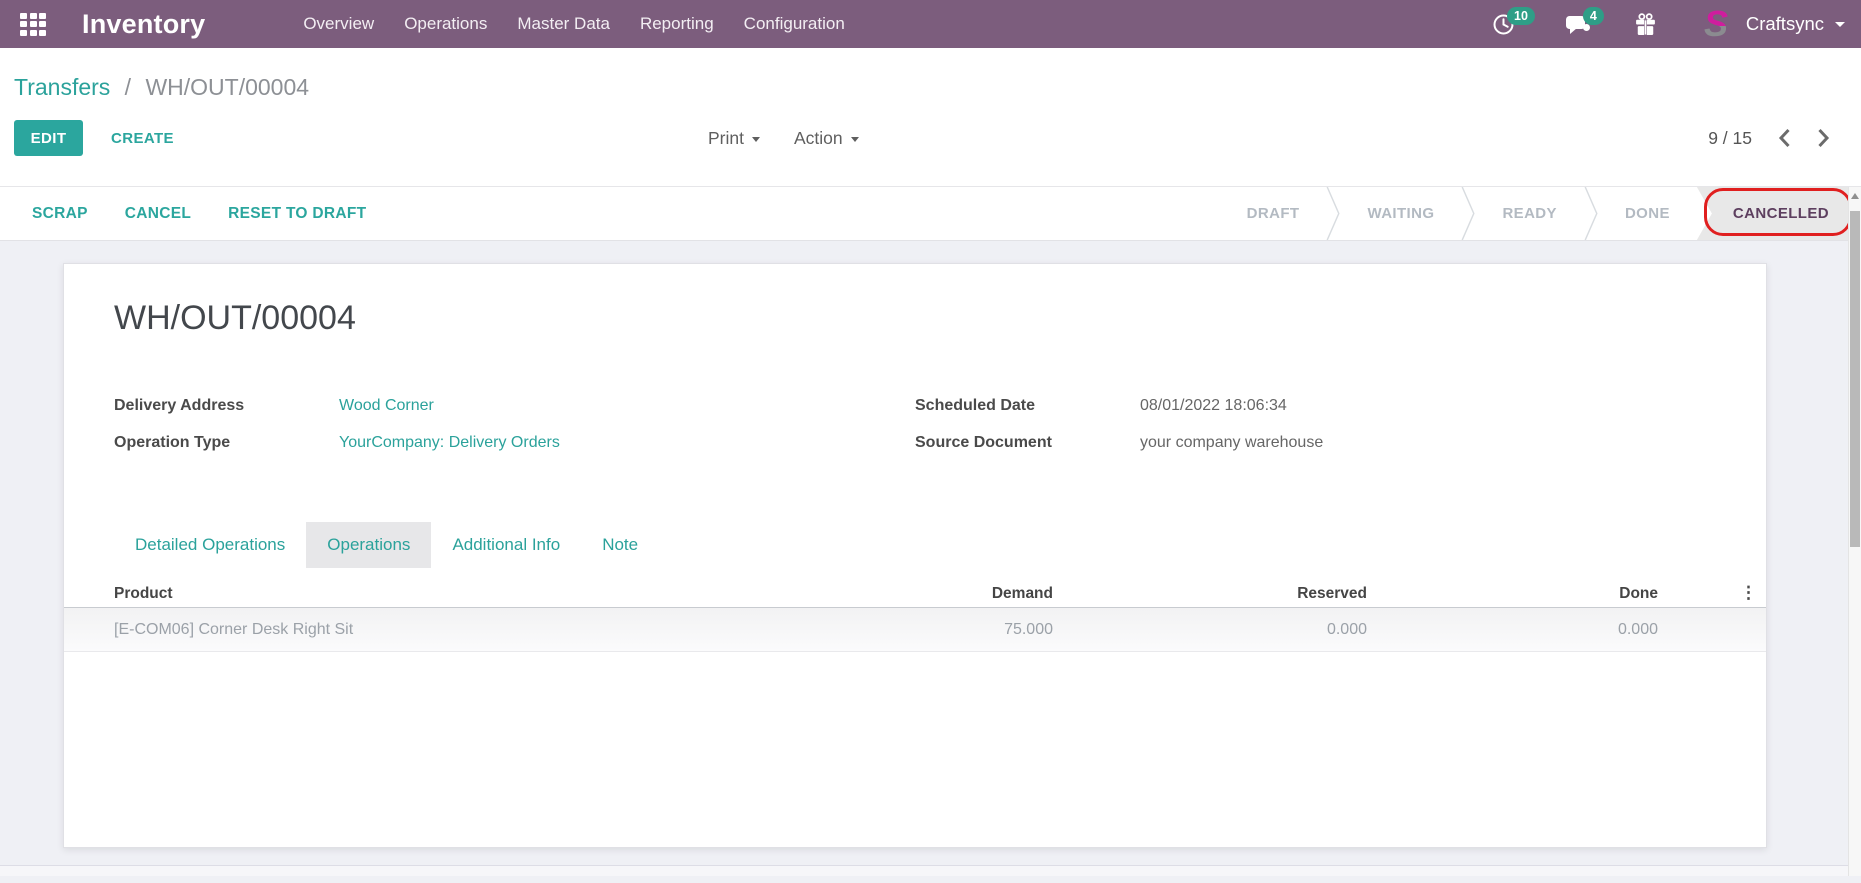  What do you see at coordinates (794, 24) in the screenshot?
I see `nav-item-configuration: Configuration` at bounding box center [794, 24].